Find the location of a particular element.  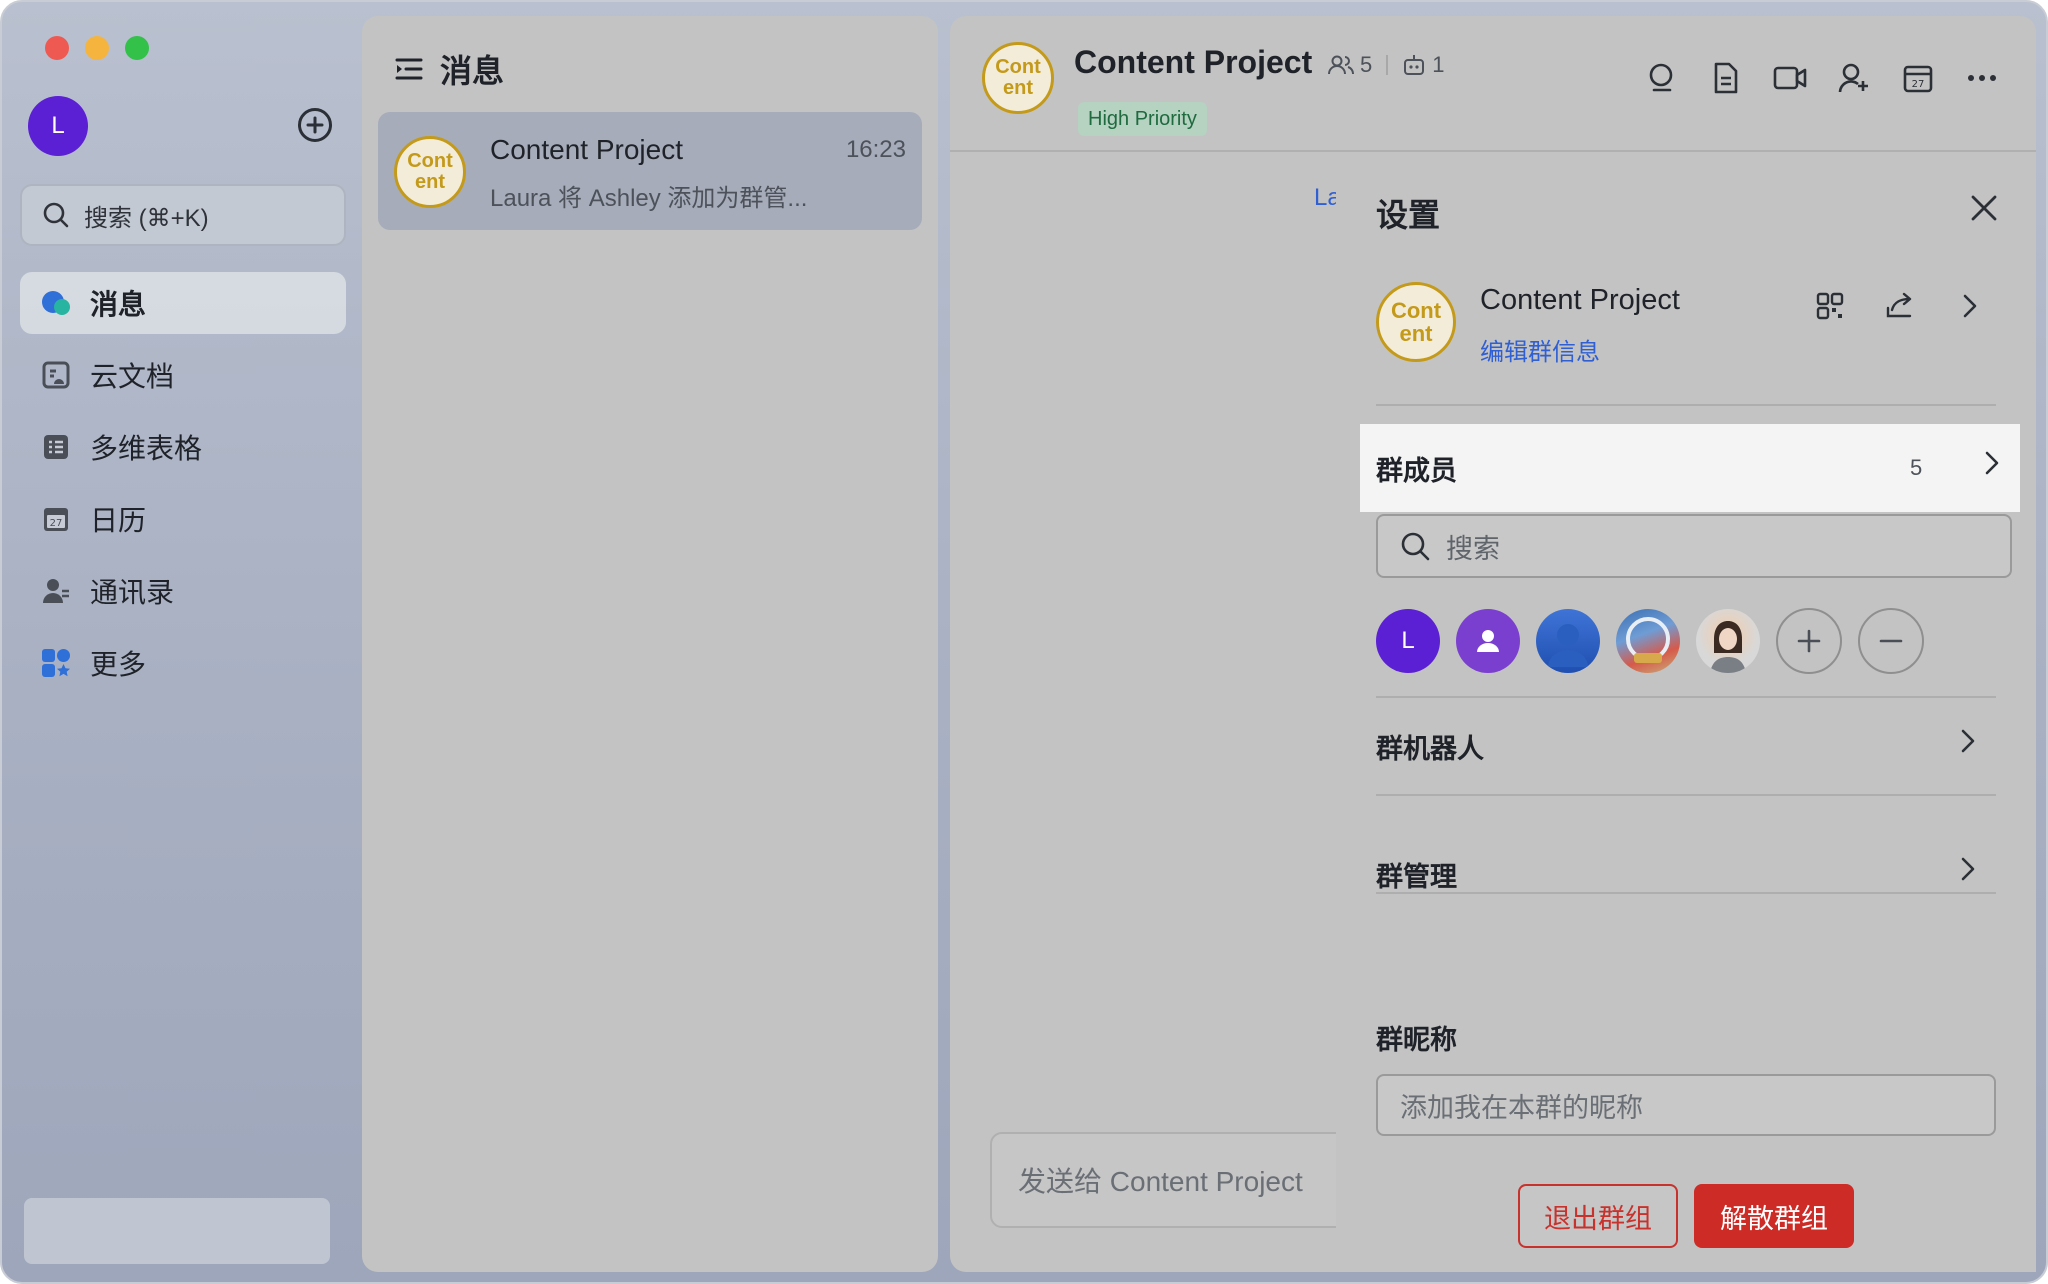

sidebar-item-more: 更多 is located at coordinates (183, 663).